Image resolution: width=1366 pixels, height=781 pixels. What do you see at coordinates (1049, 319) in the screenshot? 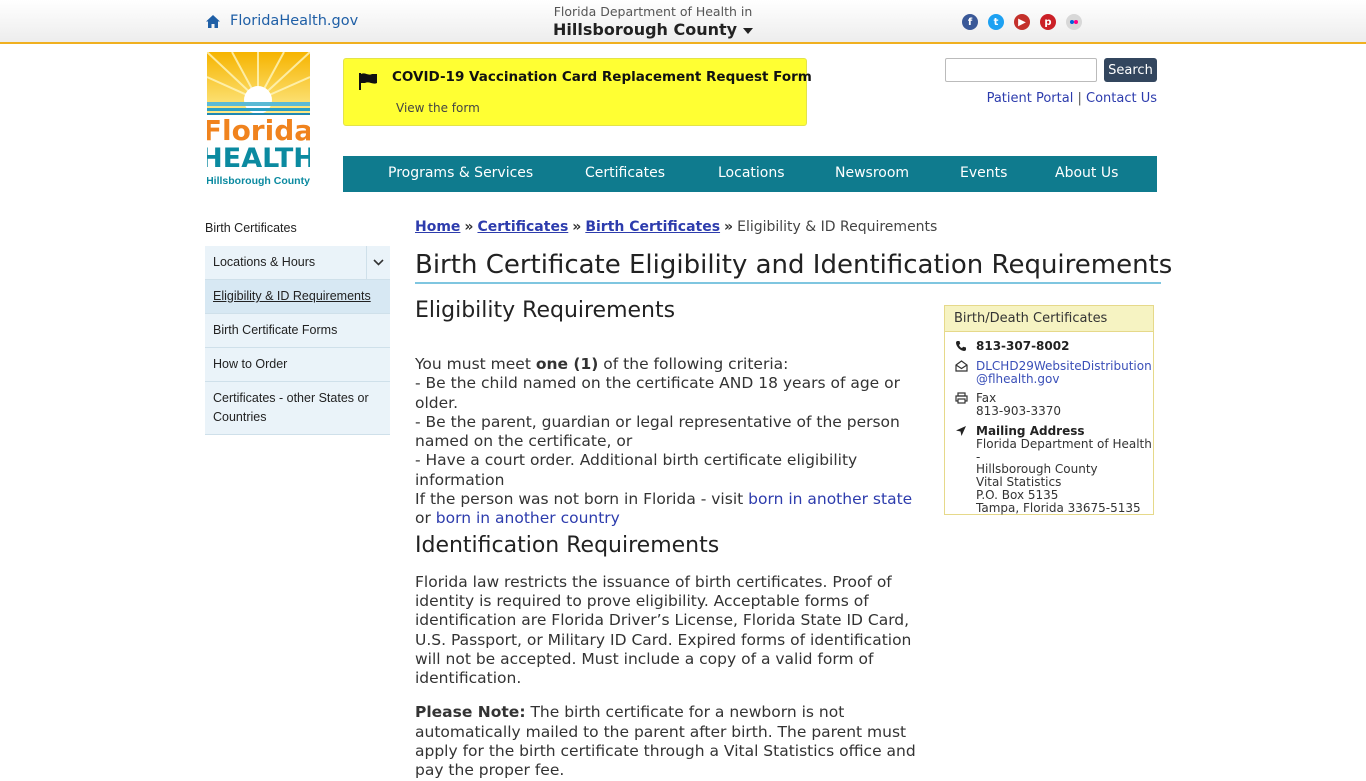
I see `contact-heading: Birth/Death Certificates` at bounding box center [1049, 319].